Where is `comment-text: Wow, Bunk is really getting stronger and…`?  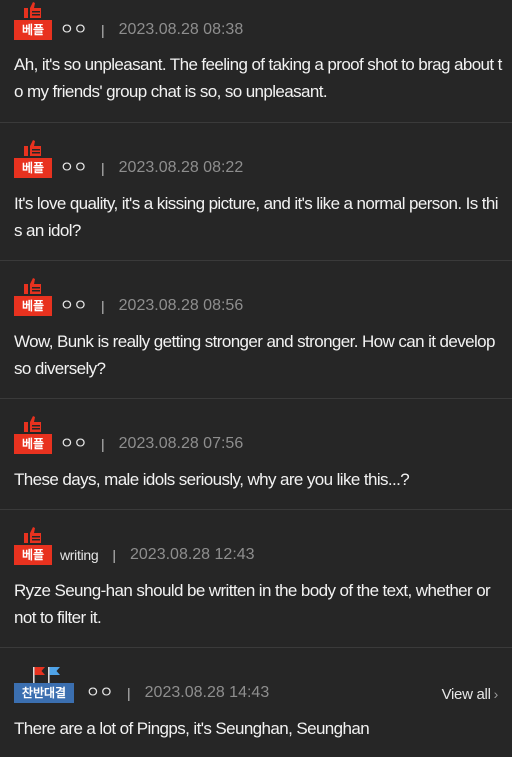 comment-text: Wow, Bunk is really getting stronger and… is located at coordinates (254, 355).